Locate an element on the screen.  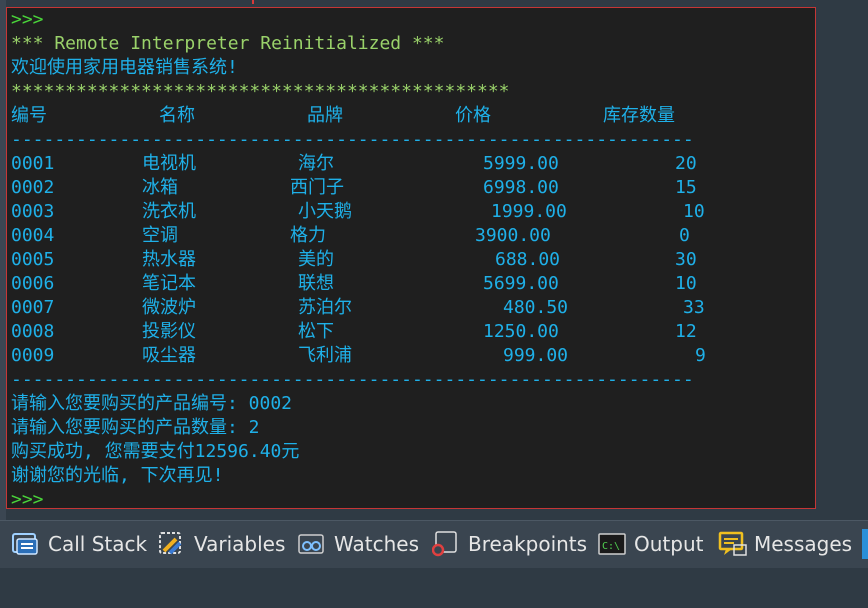
svg-text: C:\ is located at coordinates (611, 546).